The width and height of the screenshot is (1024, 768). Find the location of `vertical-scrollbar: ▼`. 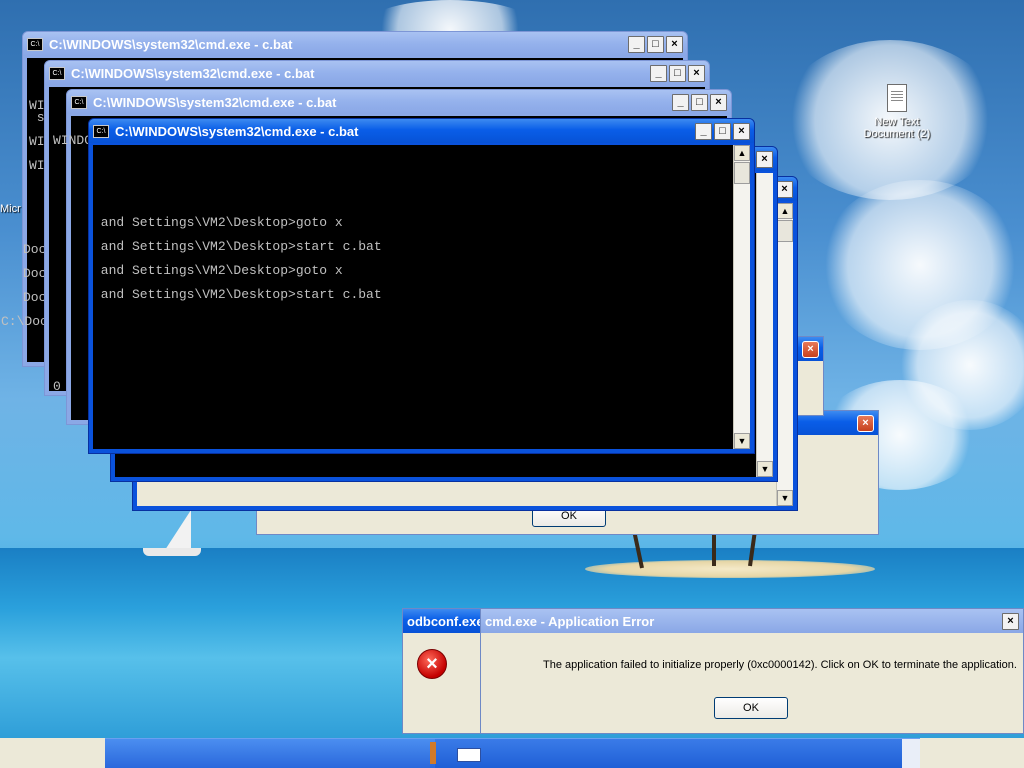

vertical-scrollbar: ▼ is located at coordinates (764, 325).